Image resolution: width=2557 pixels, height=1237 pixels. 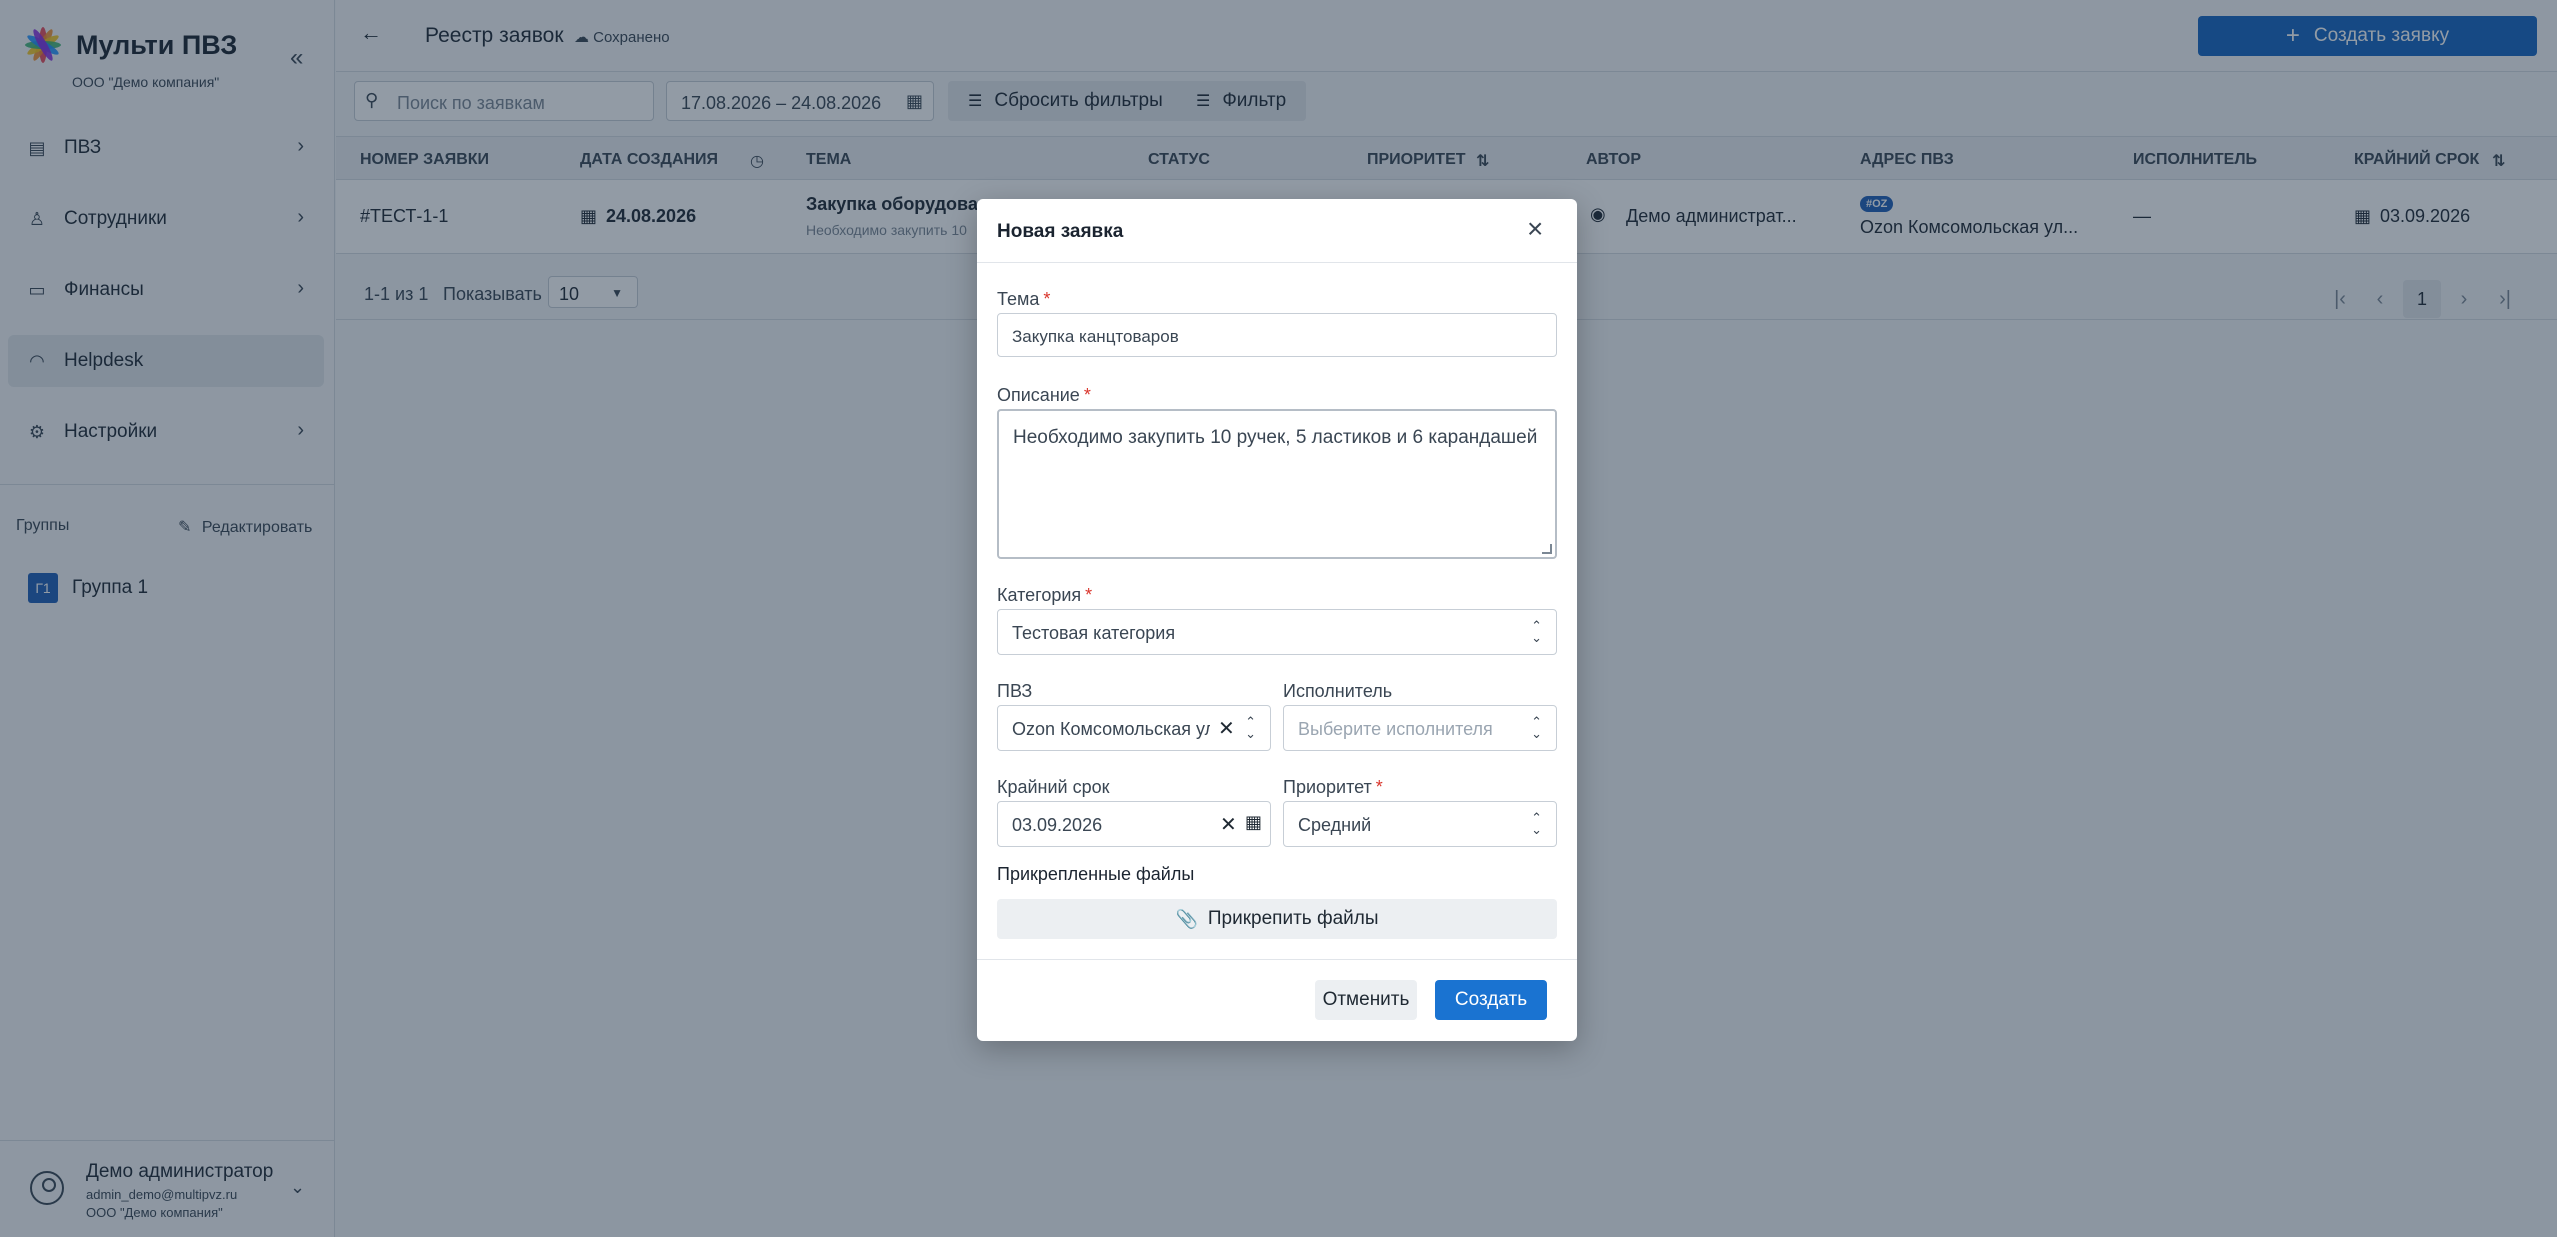 What do you see at coordinates (1111, 729) in the screenshot?
I see `pvz-value: Ozon Комсомольская улица` at bounding box center [1111, 729].